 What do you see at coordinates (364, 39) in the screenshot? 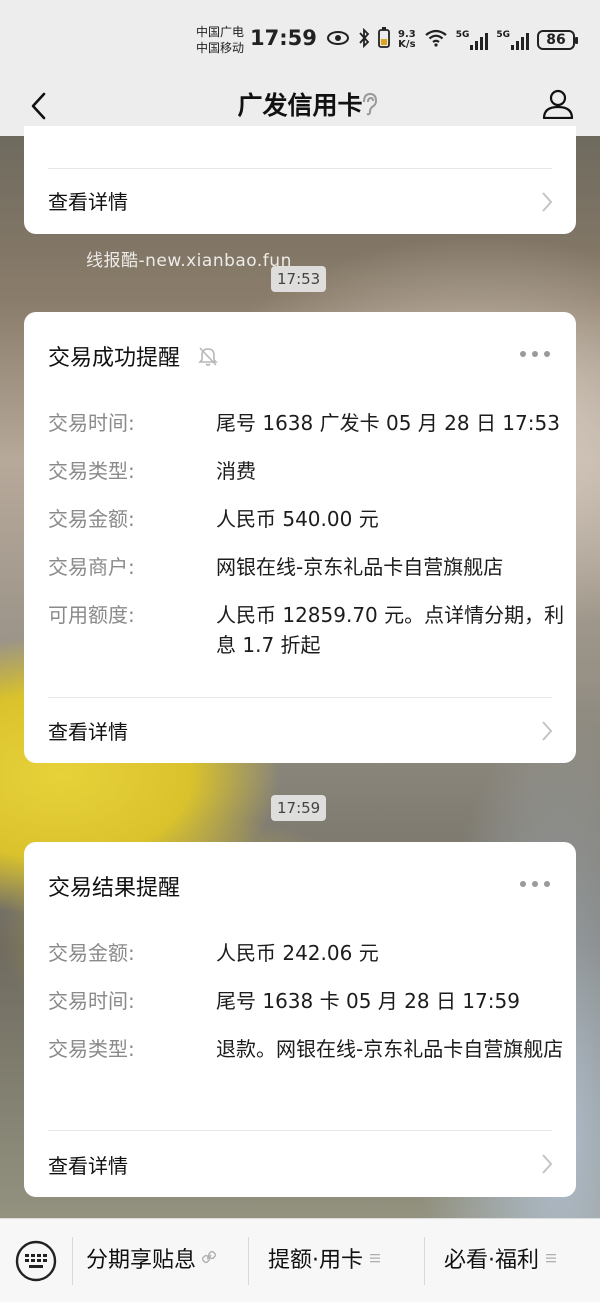
I see `bluetooth-icon` at bounding box center [364, 39].